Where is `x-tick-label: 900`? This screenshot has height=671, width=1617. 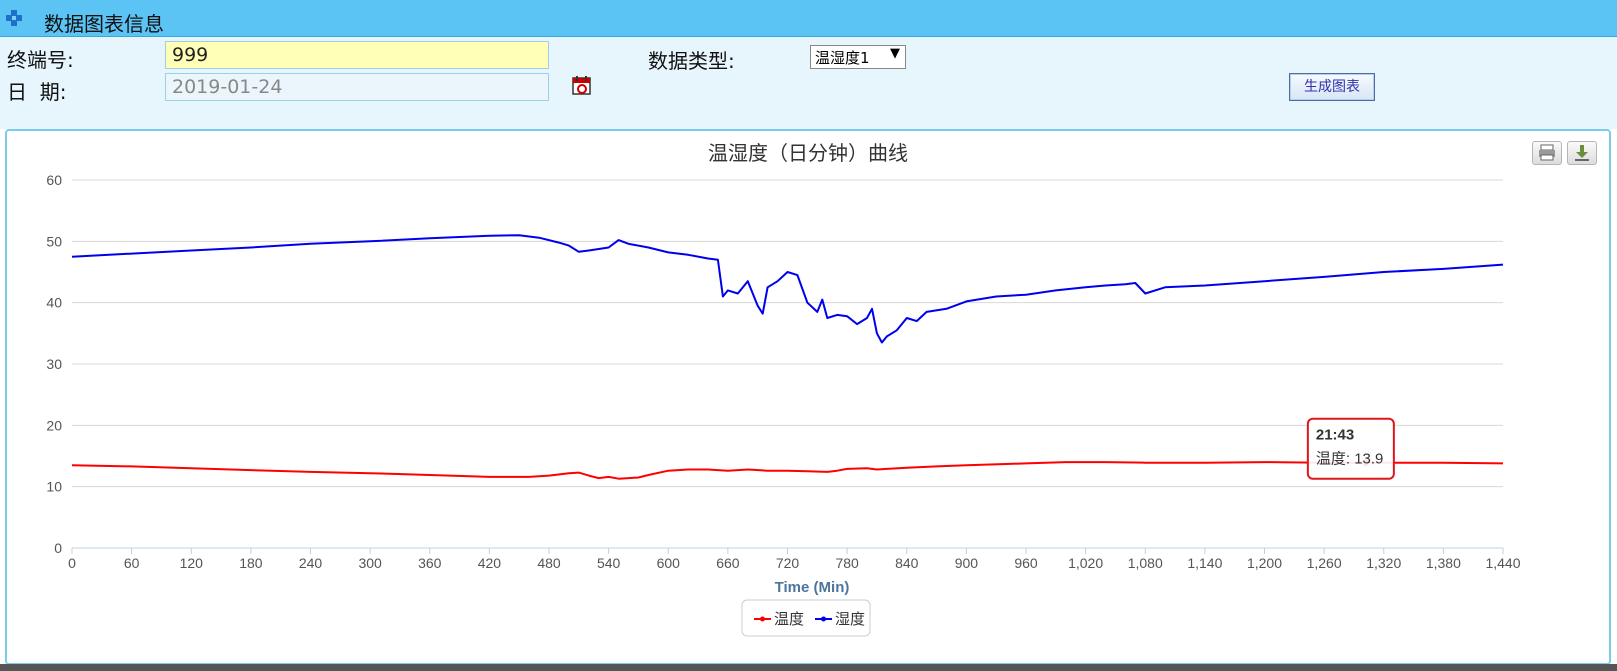
x-tick-label: 900 is located at coordinates (967, 563).